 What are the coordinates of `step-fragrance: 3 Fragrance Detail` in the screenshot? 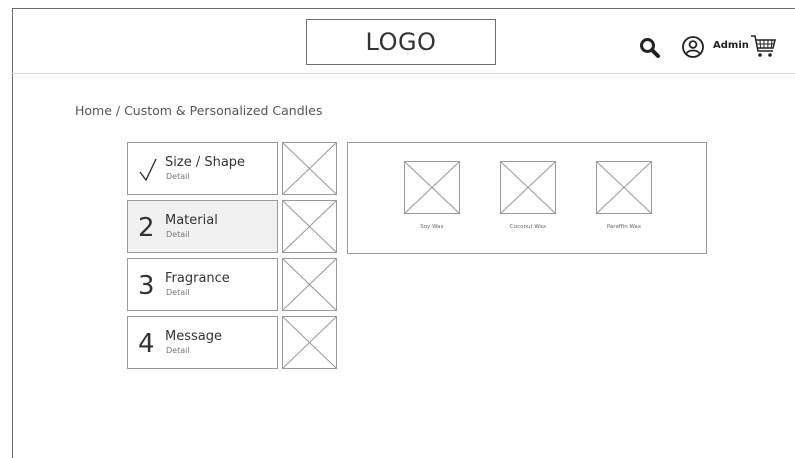 It's located at (202, 284).